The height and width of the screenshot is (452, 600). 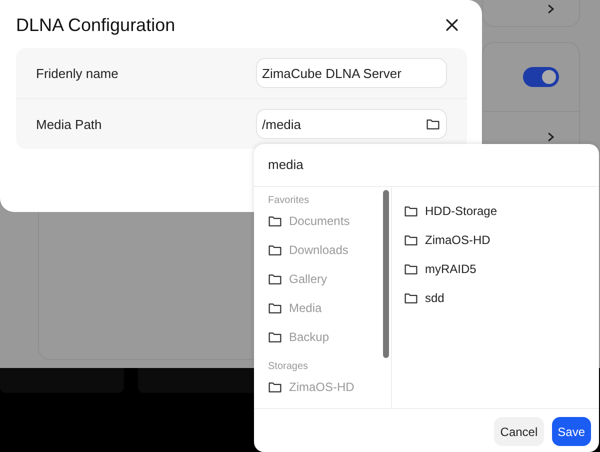 I want to click on field-label: Media Path, so click(x=69, y=124).